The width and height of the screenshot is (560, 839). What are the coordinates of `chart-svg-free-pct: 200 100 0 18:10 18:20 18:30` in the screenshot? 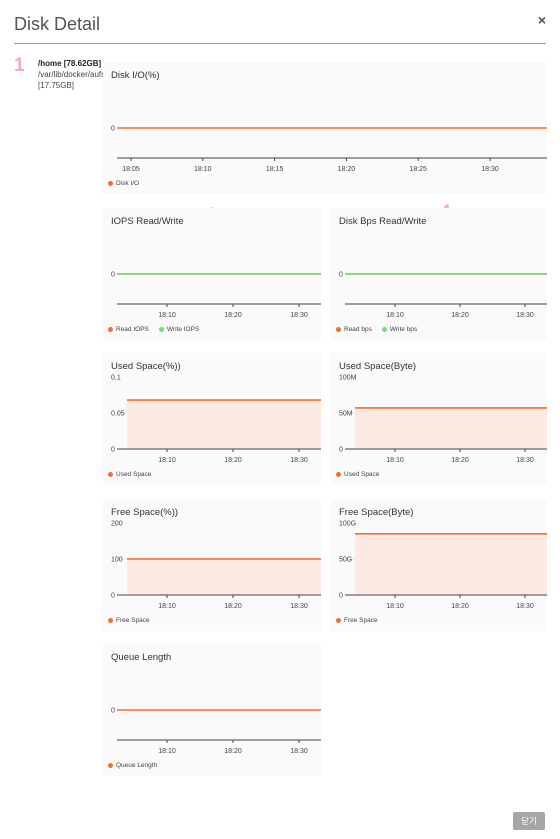 It's located at (216, 565).